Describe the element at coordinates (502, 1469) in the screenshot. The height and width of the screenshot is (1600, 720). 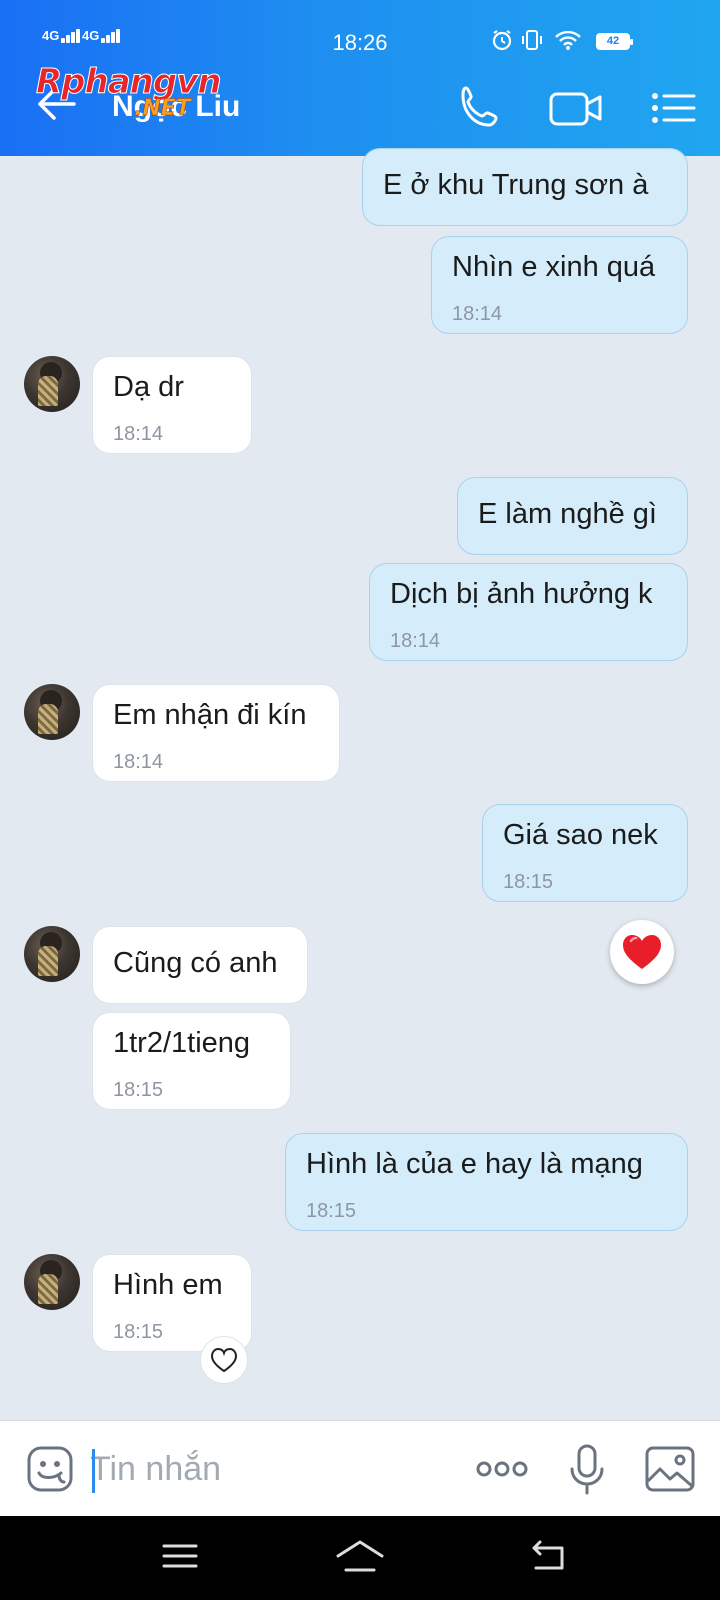
I see `more-icon` at that location.